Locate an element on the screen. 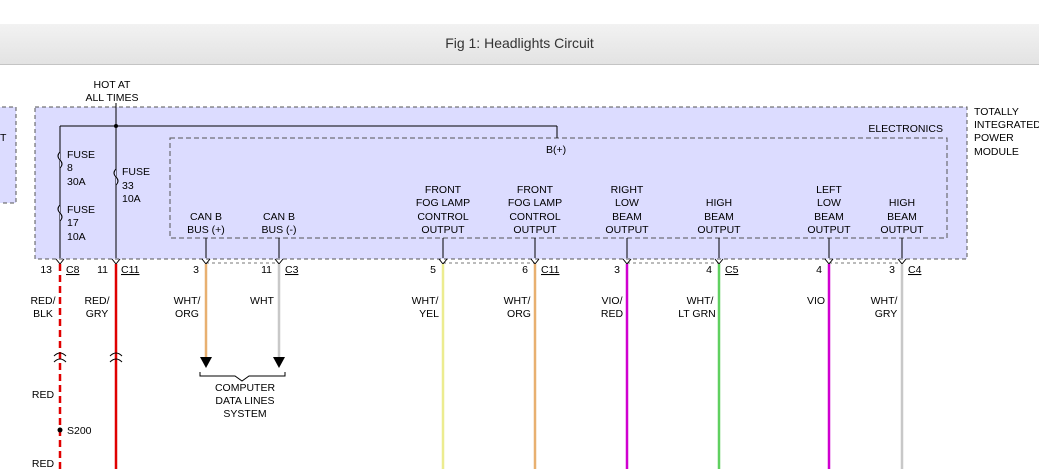 This screenshot has height=469, width=1039. computer-system-brace is located at coordinates (242, 377).